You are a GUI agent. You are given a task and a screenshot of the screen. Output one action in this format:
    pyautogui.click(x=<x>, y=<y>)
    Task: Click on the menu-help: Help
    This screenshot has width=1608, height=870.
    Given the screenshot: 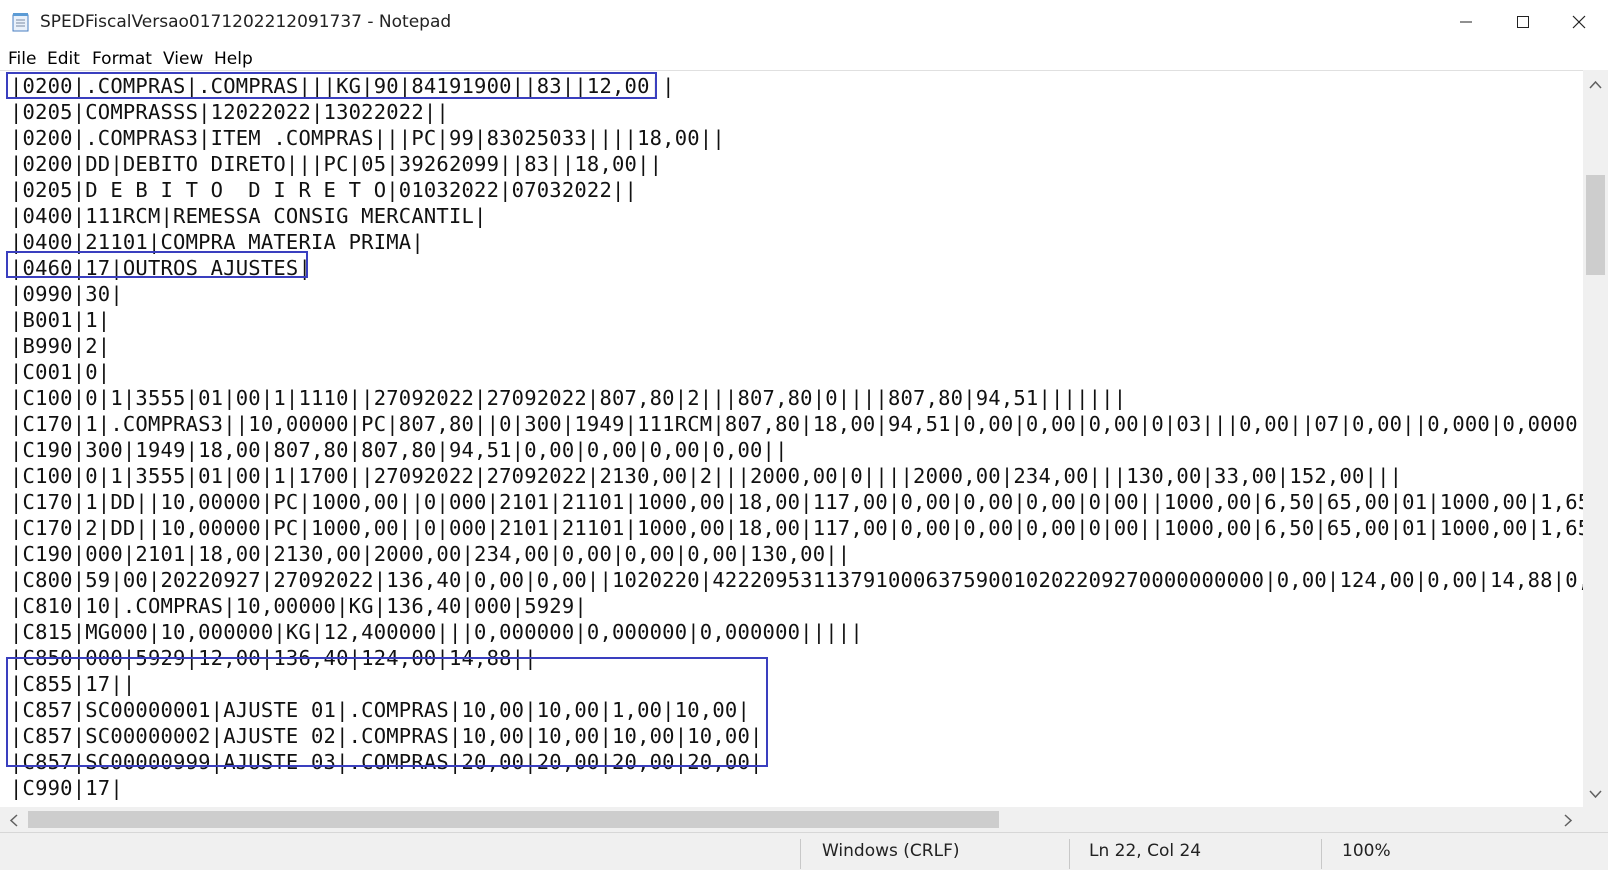 What is the action you would take?
    pyautogui.click(x=233, y=59)
    